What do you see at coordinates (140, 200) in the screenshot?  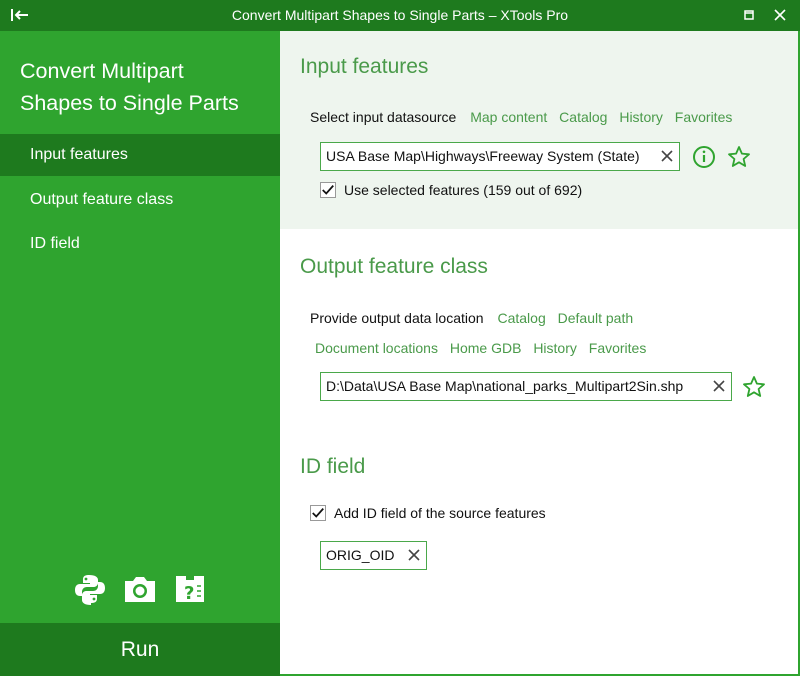 I see `sidebar-item-output-feature-class: Output feature class` at bounding box center [140, 200].